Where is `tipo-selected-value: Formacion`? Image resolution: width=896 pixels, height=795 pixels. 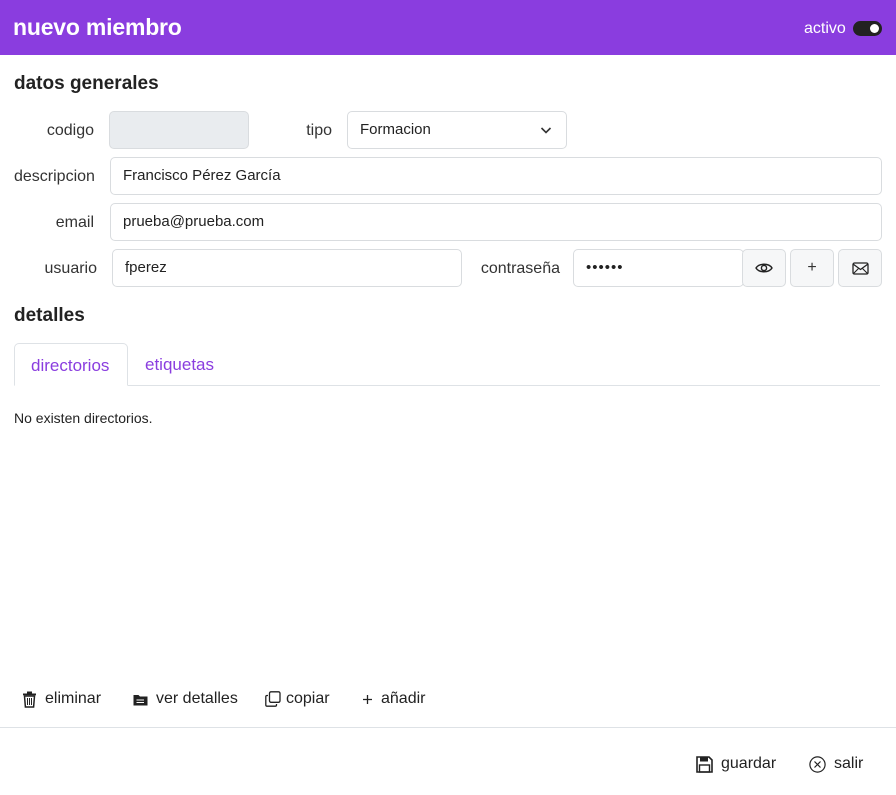
tipo-selected-value: Formacion is located at coordinates (395, 129).